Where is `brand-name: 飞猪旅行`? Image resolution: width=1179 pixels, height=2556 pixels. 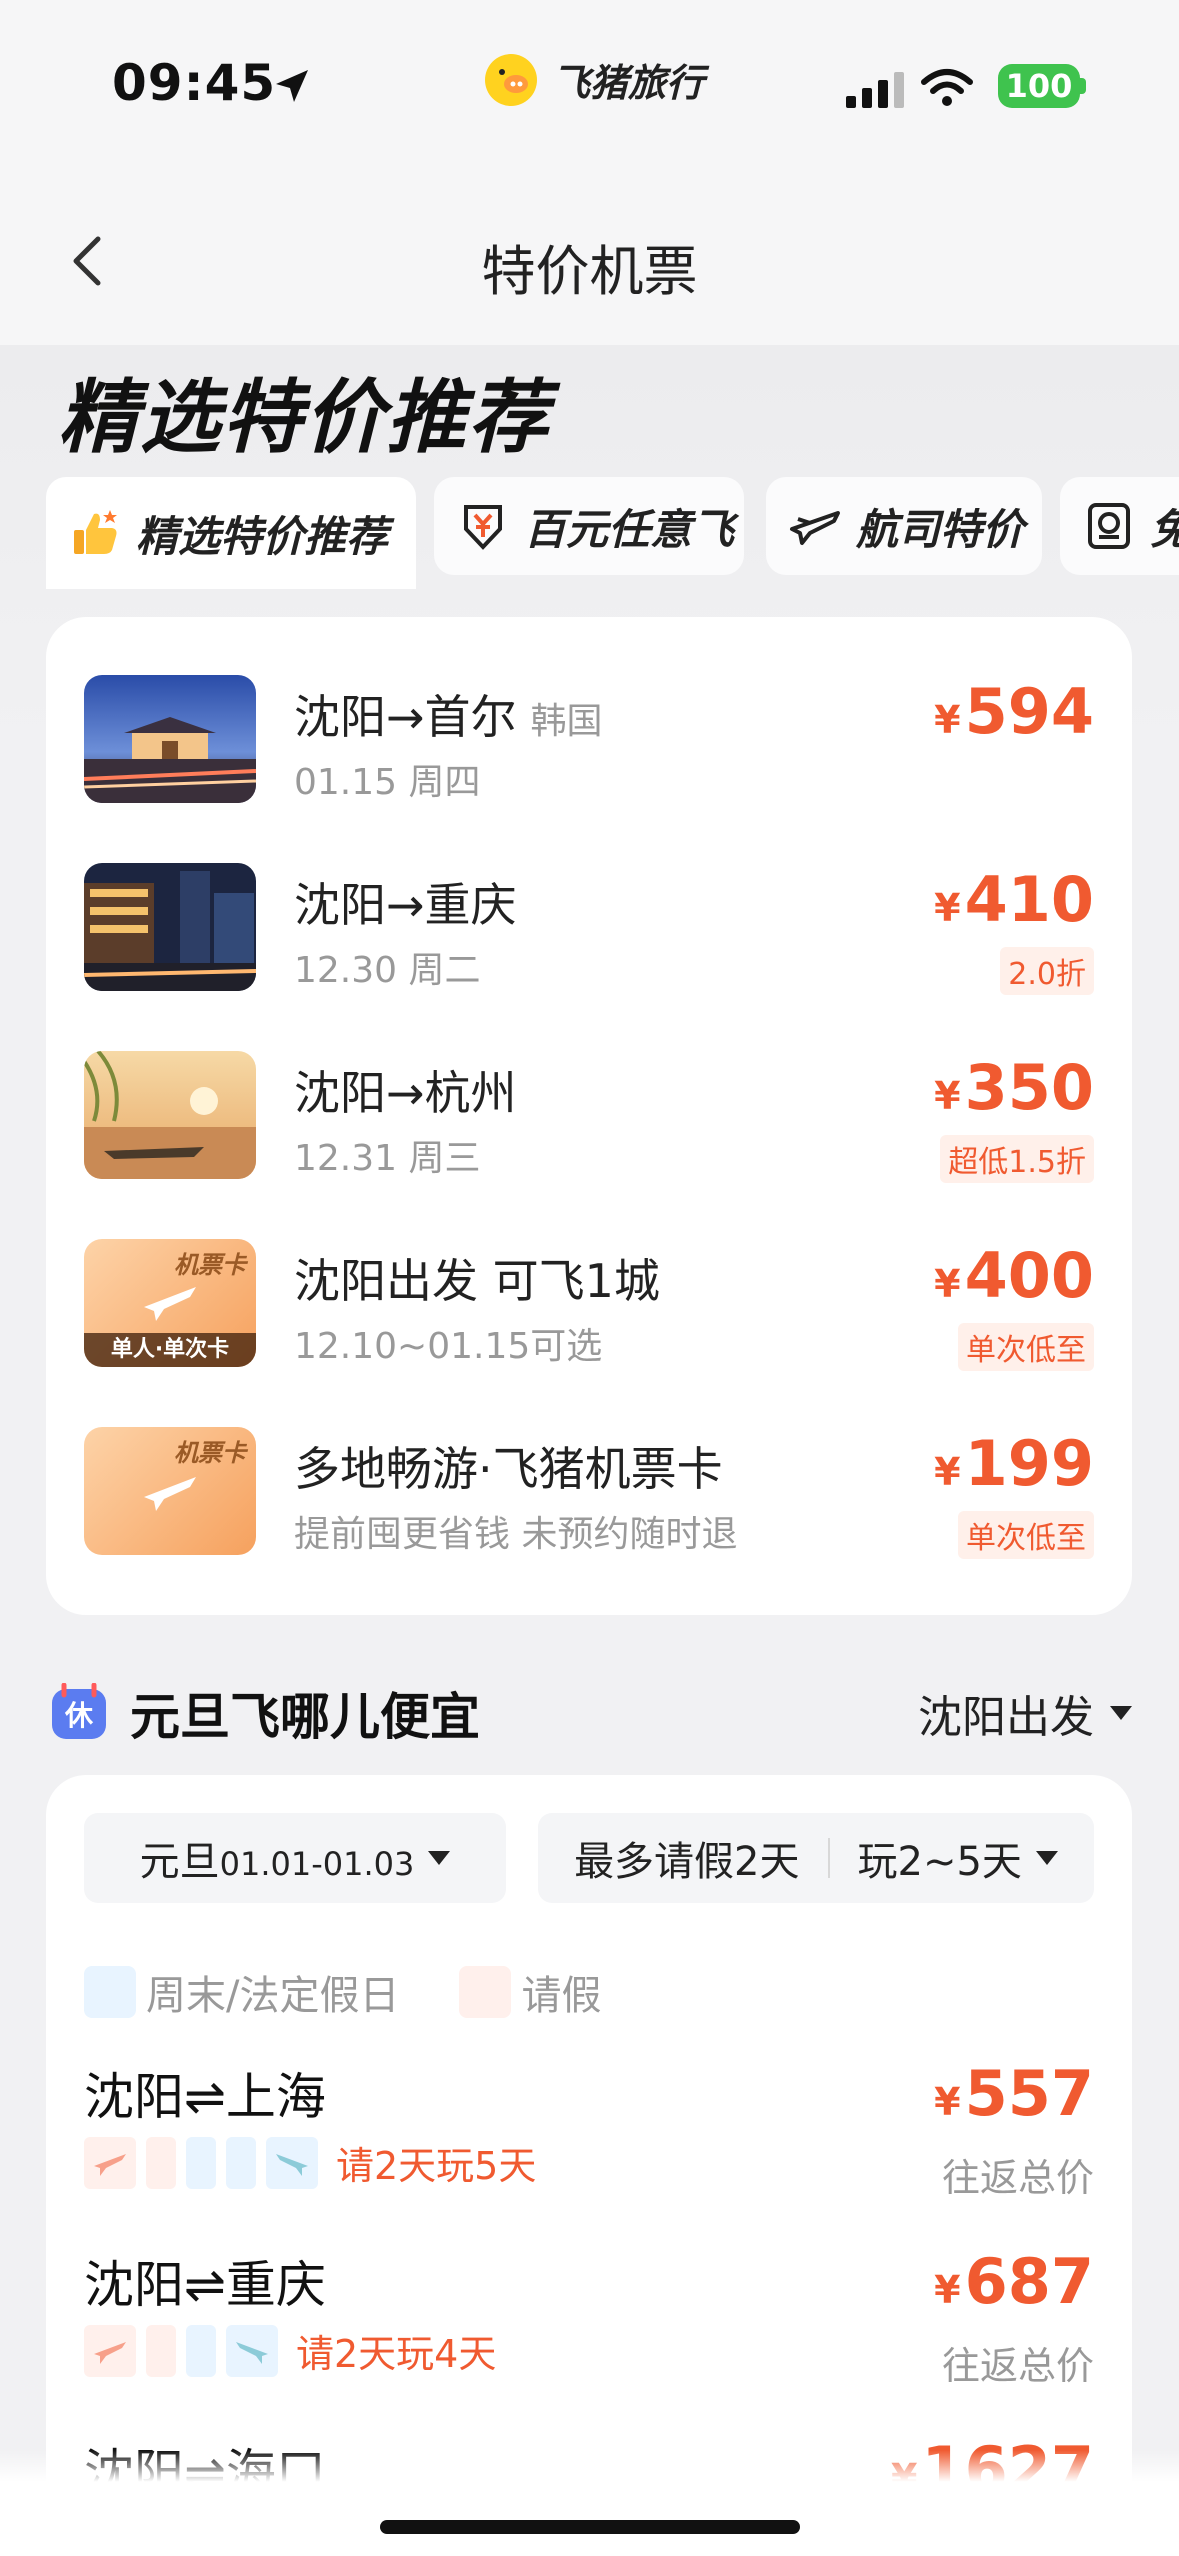
brand-name: 飞猪旅行 is located at coordinates (628, 82).